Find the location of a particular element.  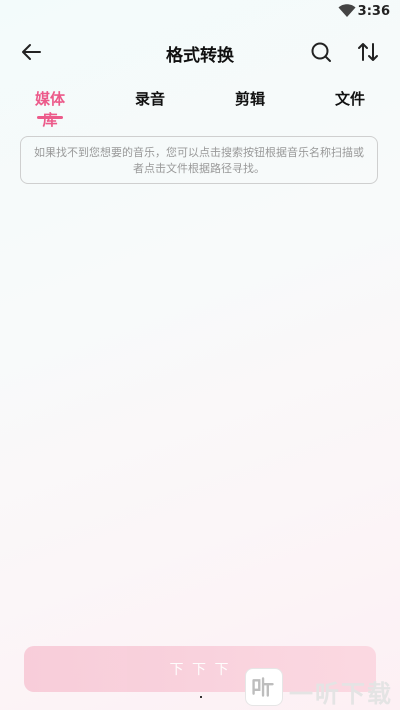

tab-active-indicator is located at coordinates (50, 117).